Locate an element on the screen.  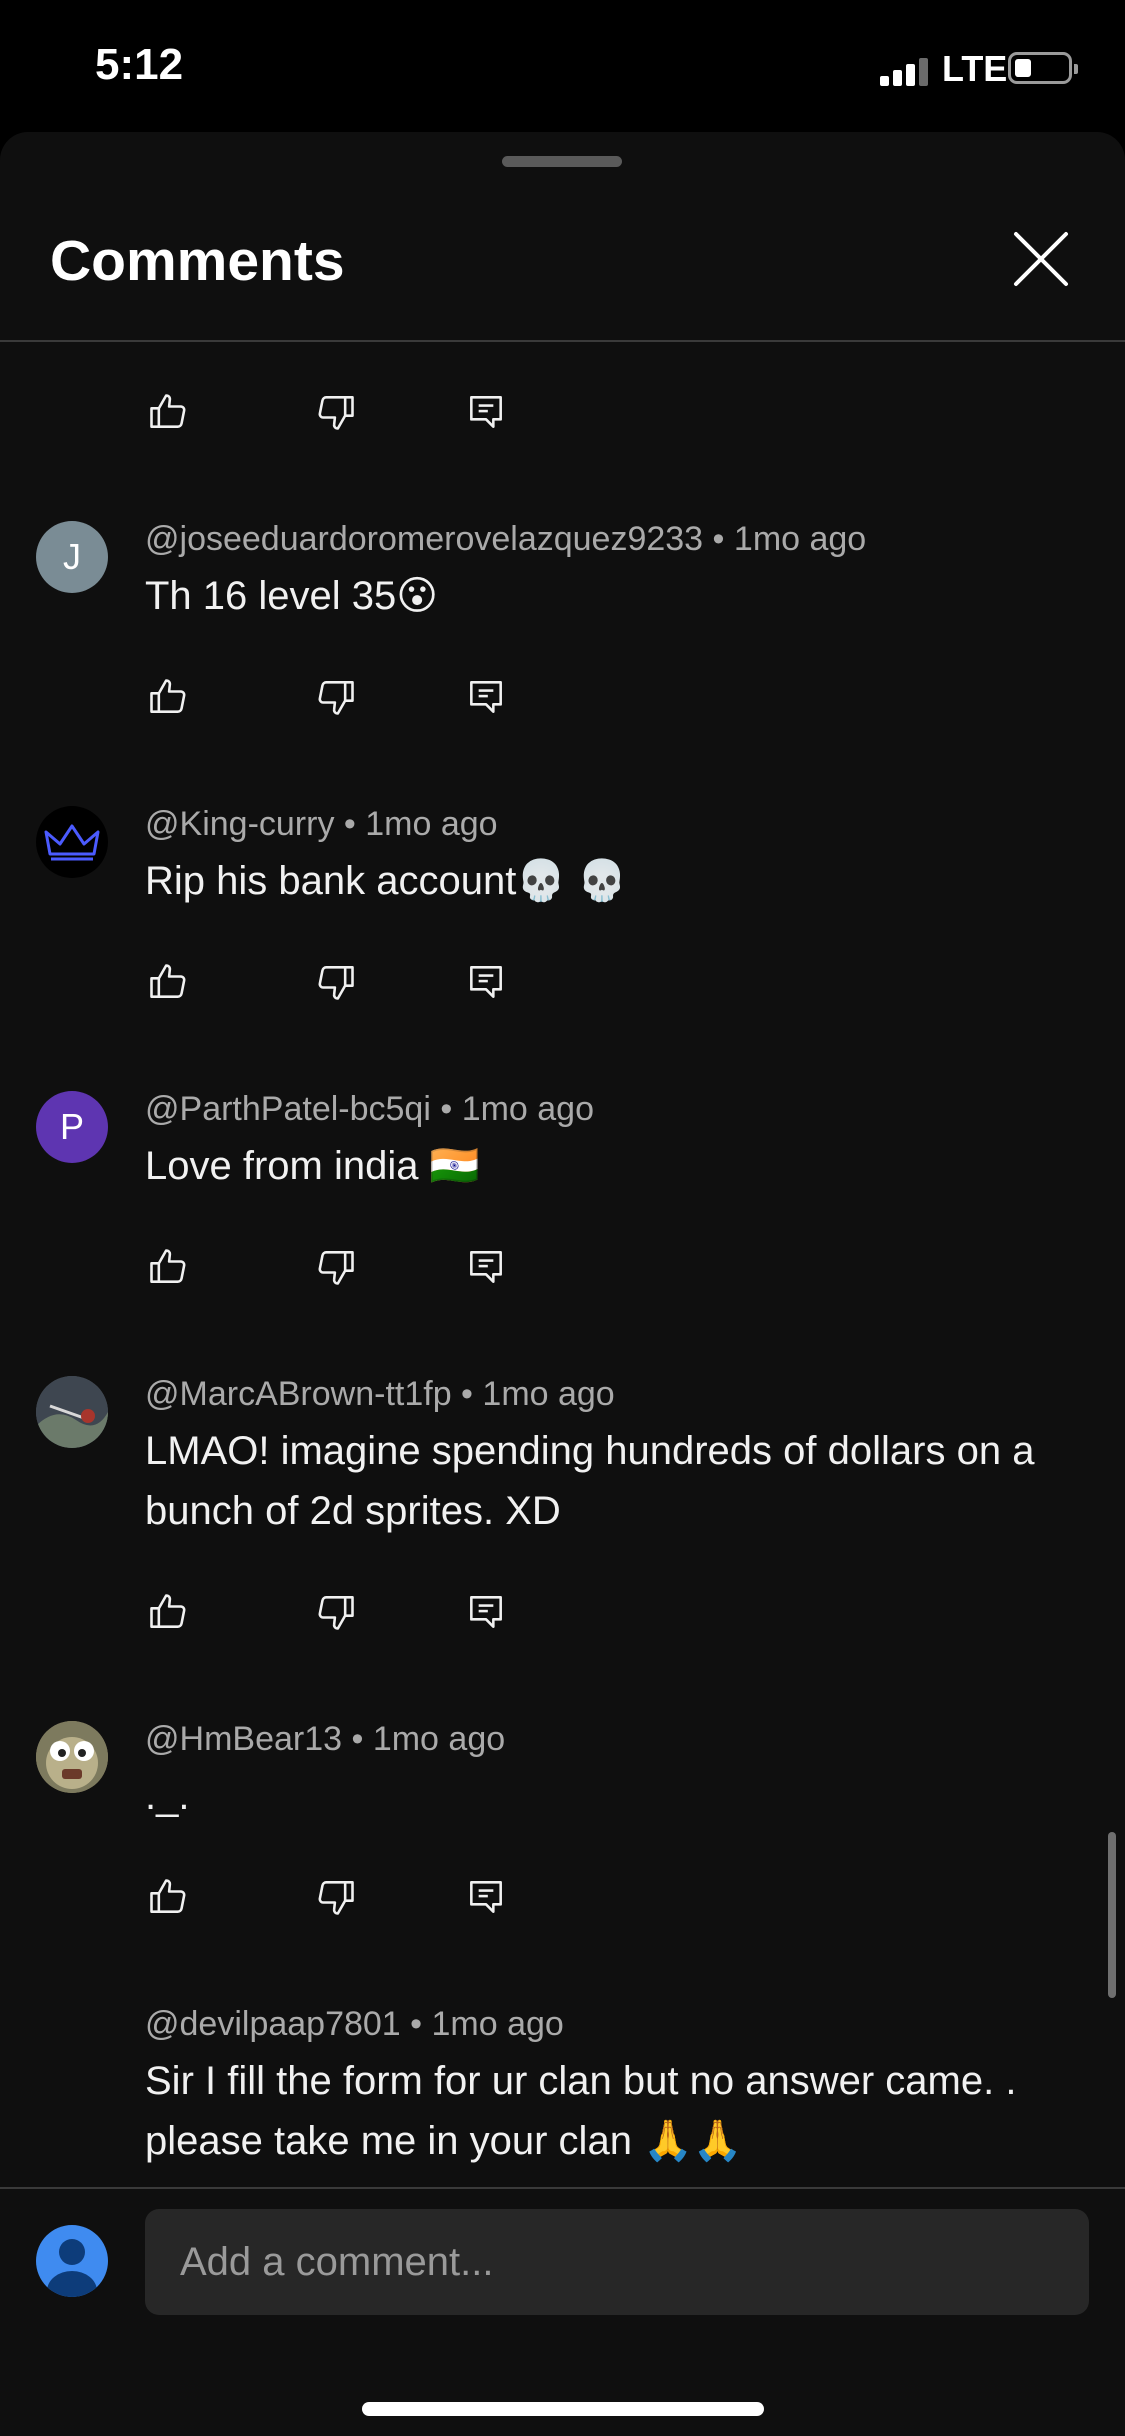
comment-meta: @ParthPatel-bc5qi • 1mo ago is located at coordinates (370, 1109).